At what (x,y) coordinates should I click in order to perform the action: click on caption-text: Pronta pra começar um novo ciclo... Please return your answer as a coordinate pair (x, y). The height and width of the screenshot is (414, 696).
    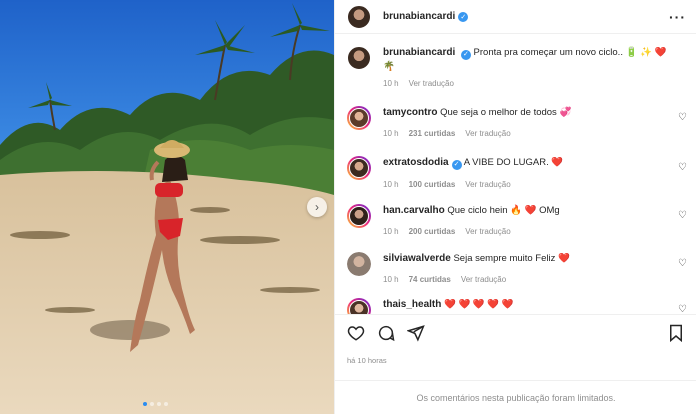
    Looking at the image, I should click on (548, 52).